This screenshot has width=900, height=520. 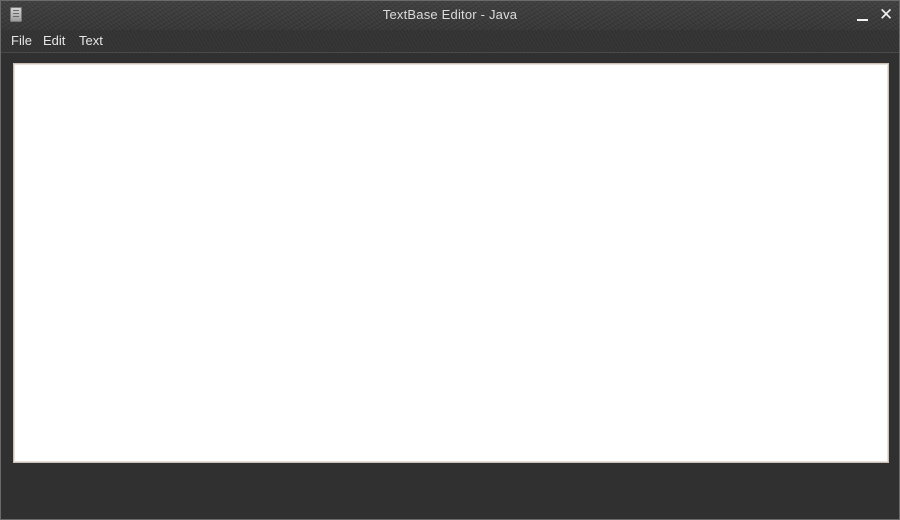 I want to click on title-bar: TextBase Editor - Java ✕, so click(x=450, y=15).